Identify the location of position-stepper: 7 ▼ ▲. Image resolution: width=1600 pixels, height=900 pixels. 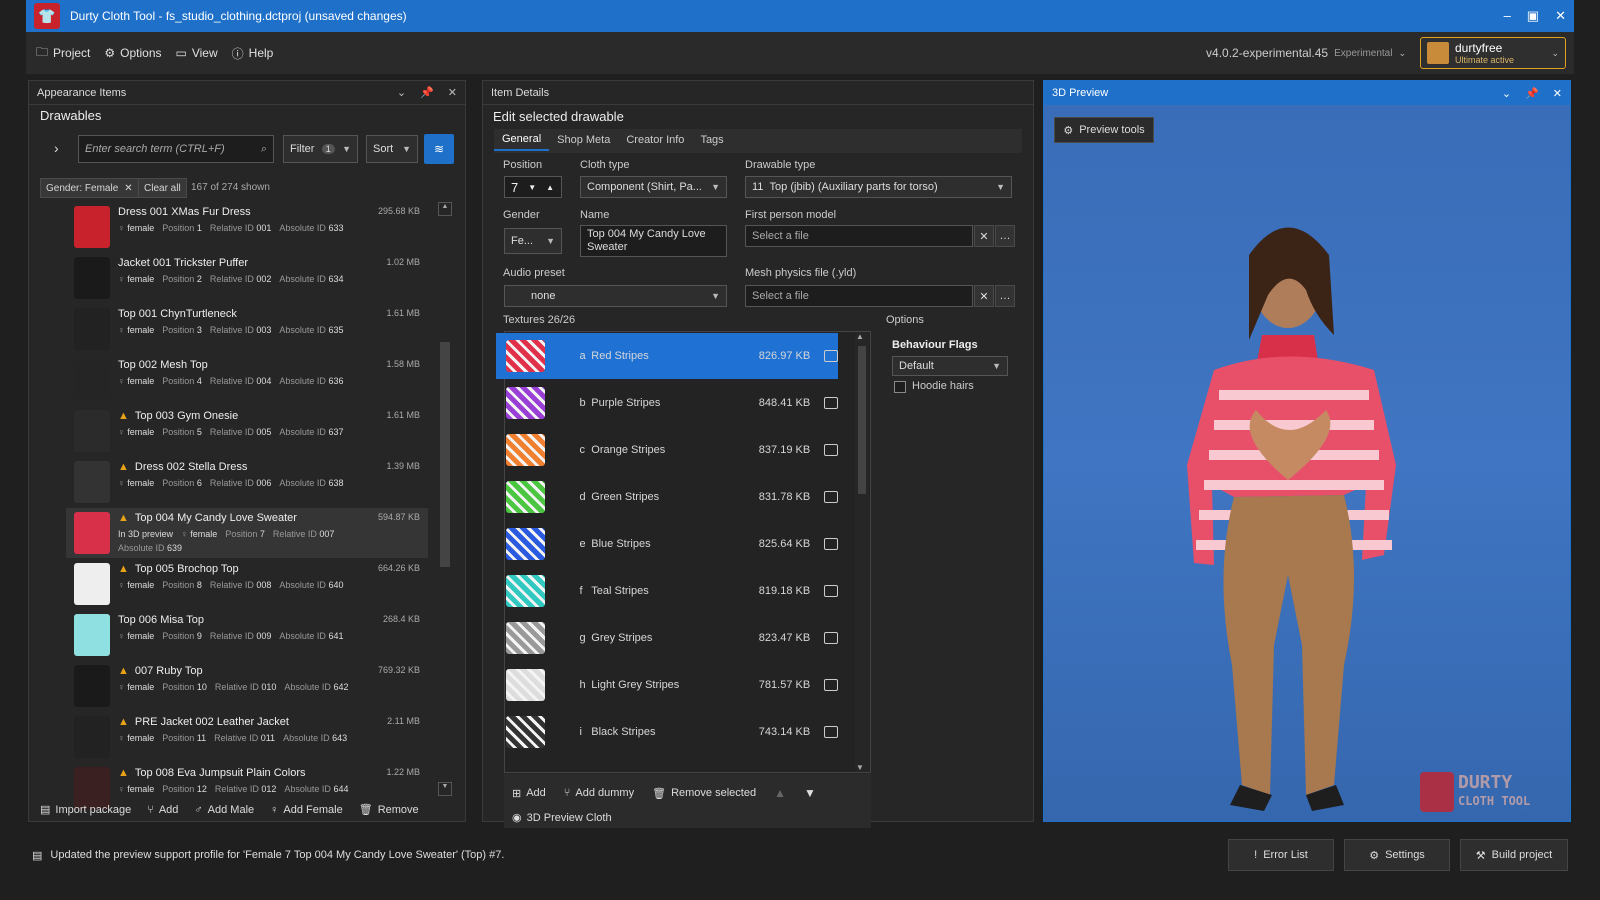
(533, 187).